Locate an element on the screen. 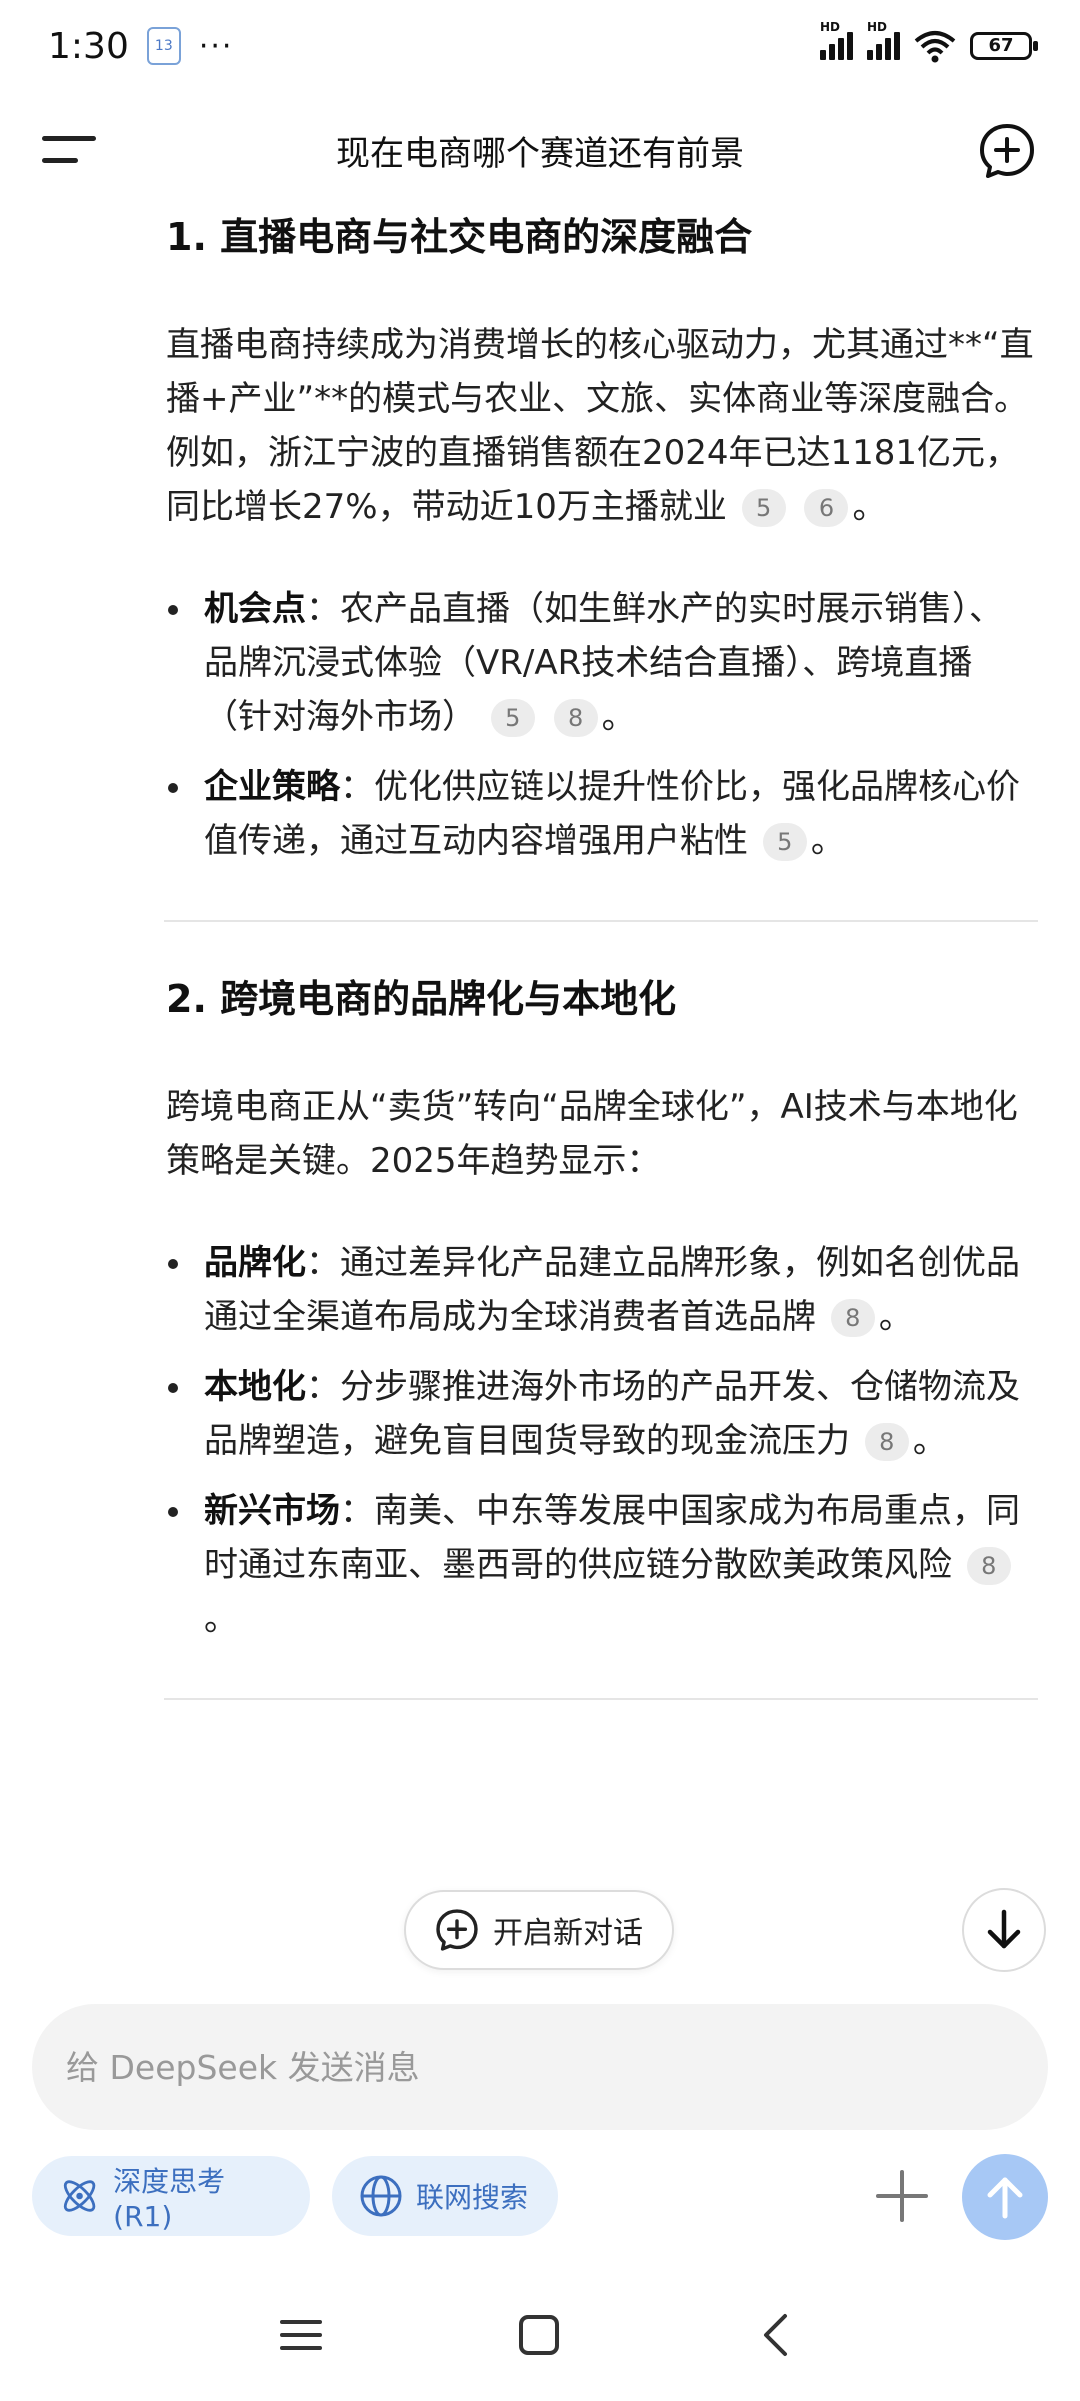  web-search-label: 联网搜索 is located at coordinates (472, 2197).